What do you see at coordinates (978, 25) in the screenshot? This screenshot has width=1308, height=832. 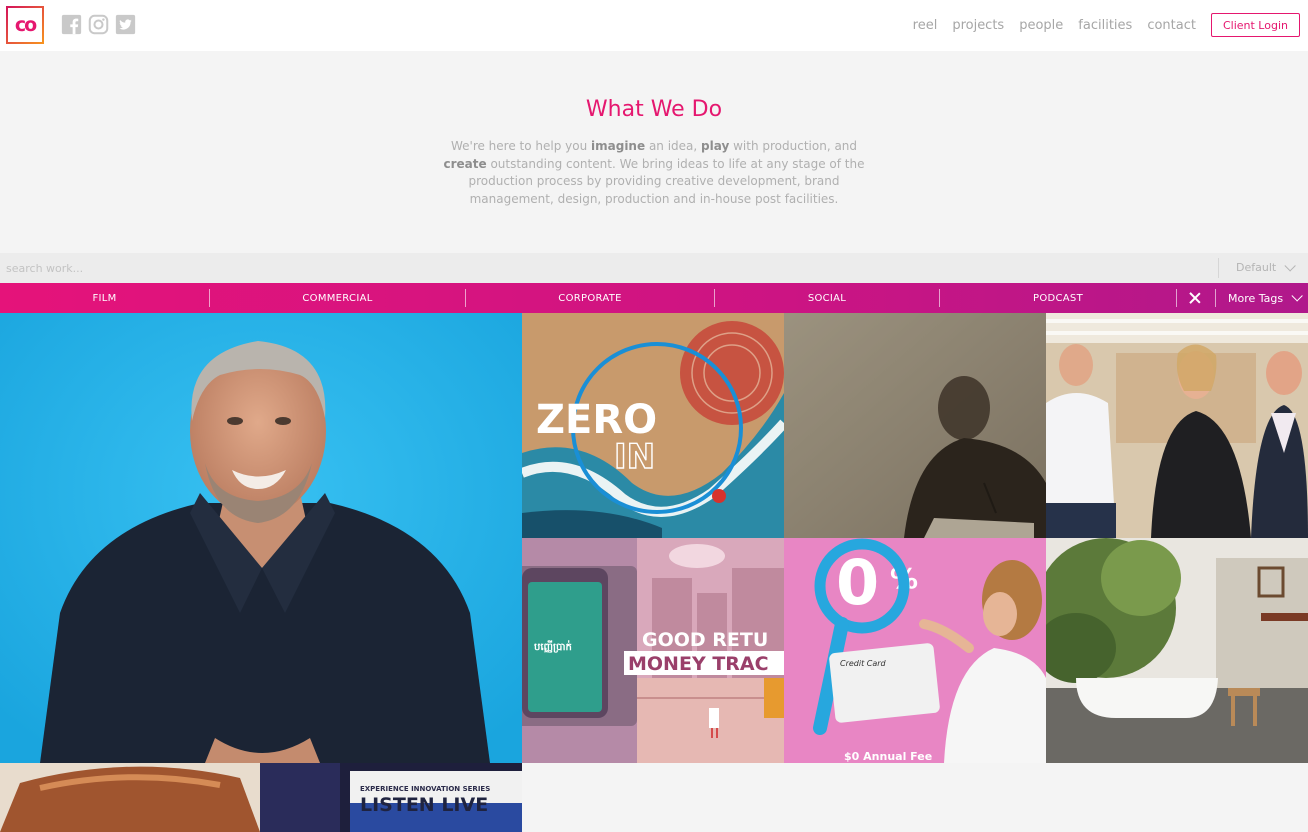 I see `nav-projects: projects` at bounding box center [978, 25].